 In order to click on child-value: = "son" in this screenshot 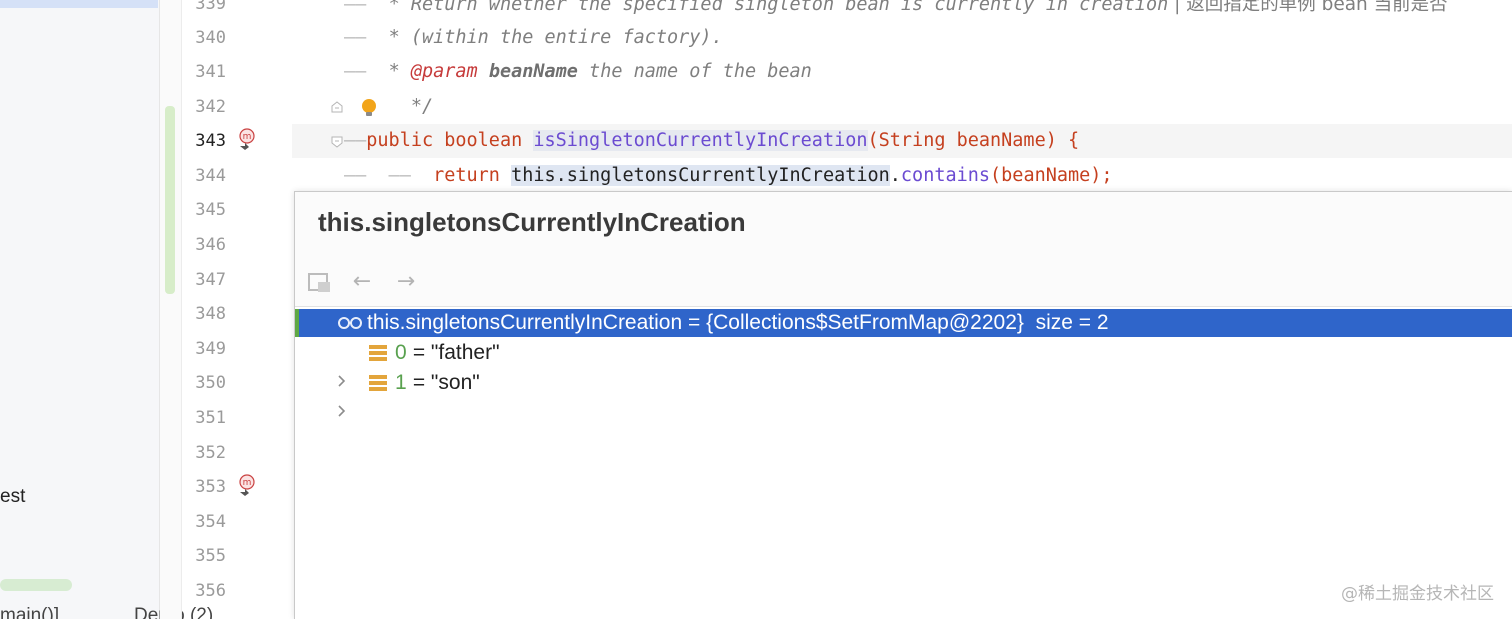, I will do `click(443, 382)`.